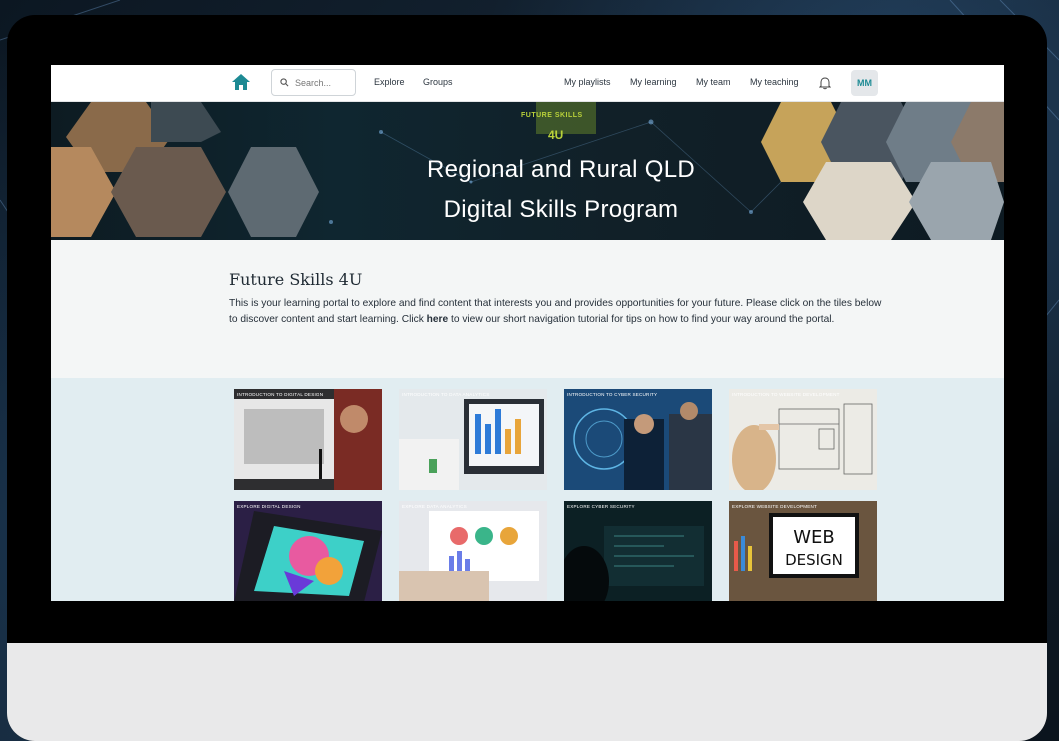 This screenshot has width=1059, height=741. What do you see at coordinates (389, 82) in the screenshot?
I see `nav-link-explore: Explore` at bounding box center [389, 82].